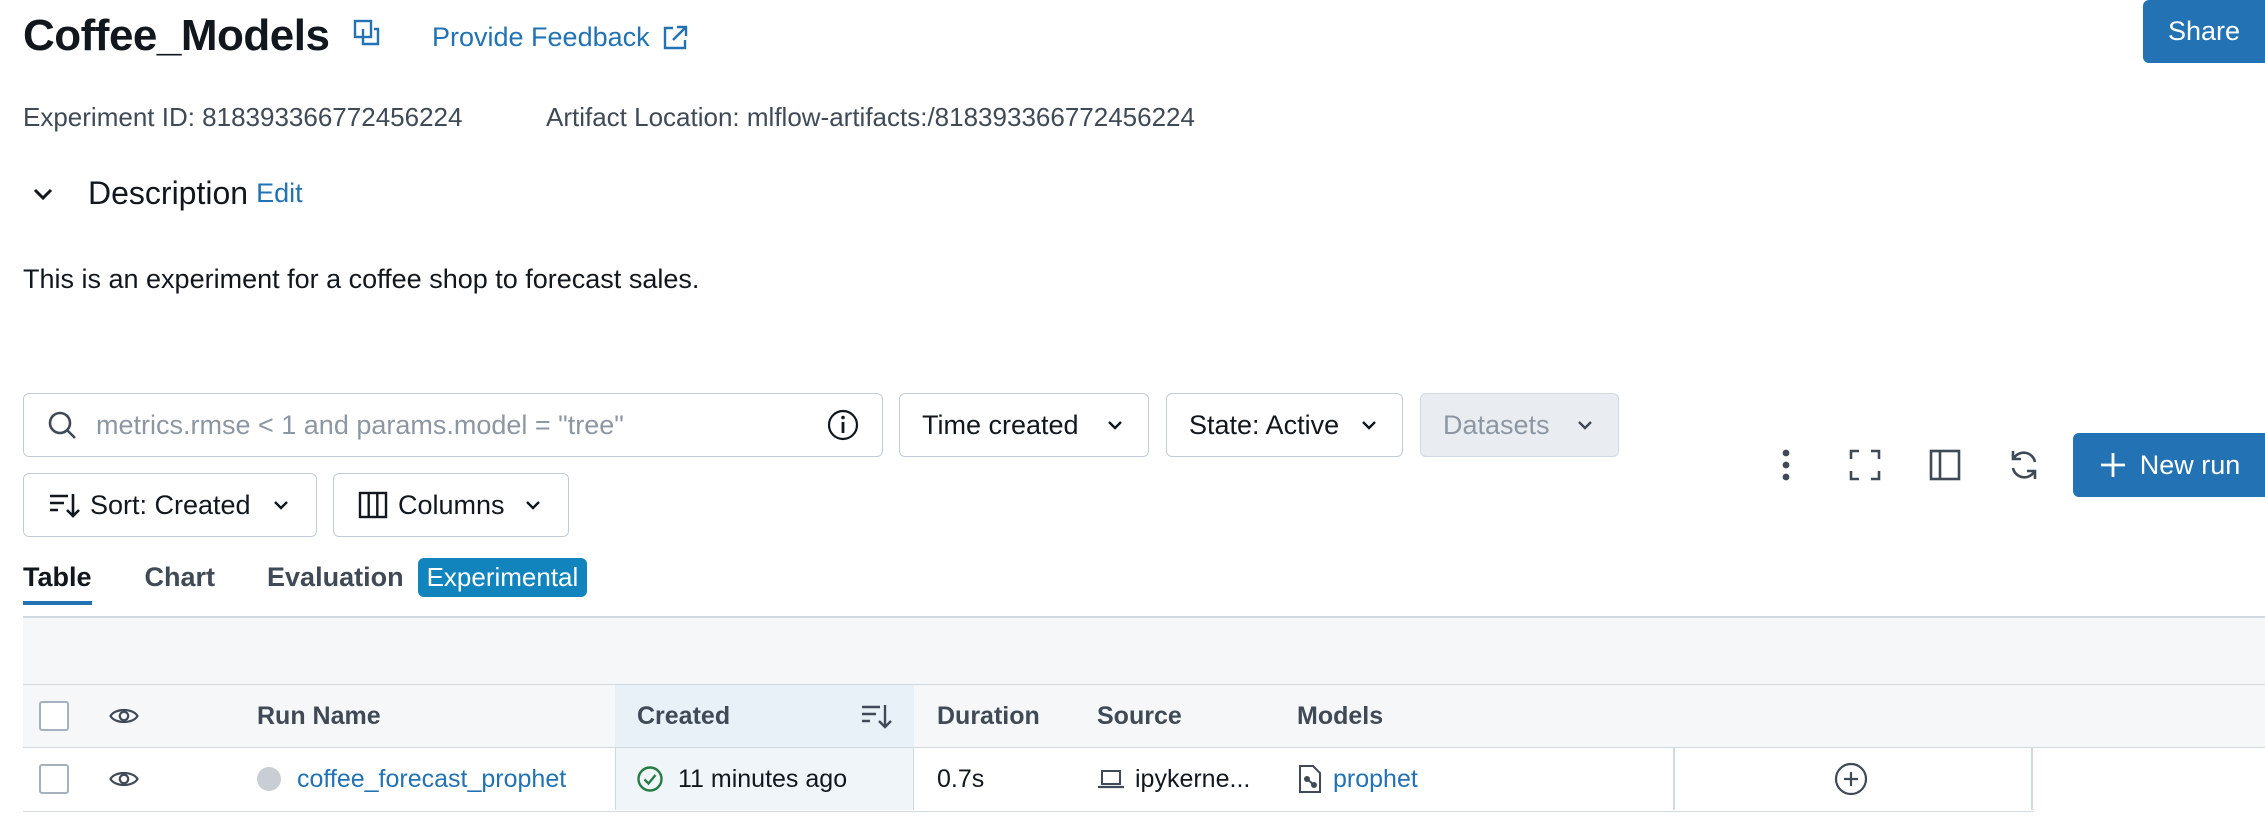 The height and width of the screenshot is (834, 2265). I want to click on add-column-icon, so click(1851, 779).